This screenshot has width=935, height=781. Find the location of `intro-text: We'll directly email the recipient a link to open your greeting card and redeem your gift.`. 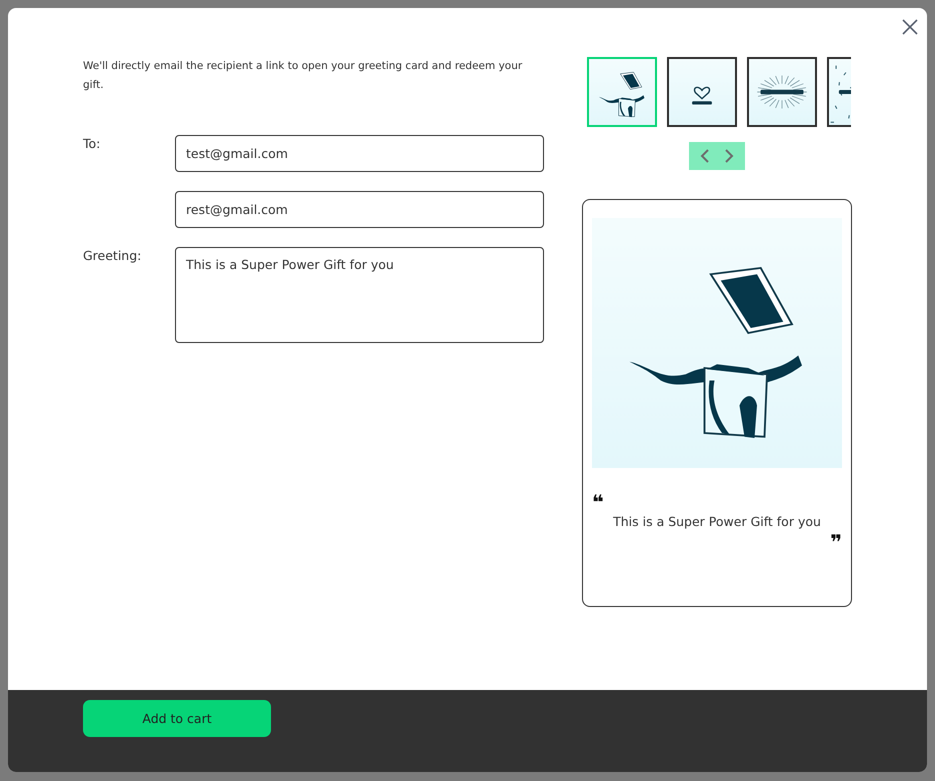

intro-text: We'll directly email the recipient a link to open your greeting card and redeem your gift. is located at coordinates (303, 76).